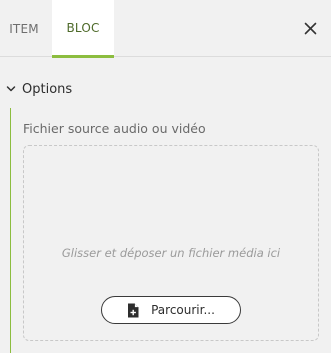  Describe the element at coordinates (114, 128) in the screenshot. I see `media-field-label: Fichier source audio ou vidéo` at that location.